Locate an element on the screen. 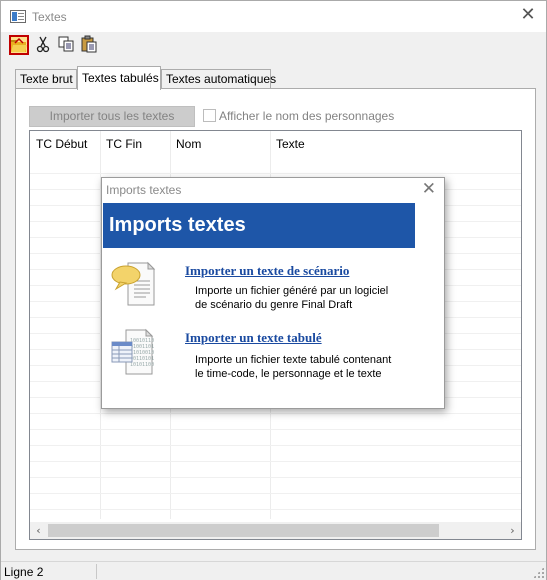 This screenshot has width=547, height=580. app-window-icon is located at coordinates (18, 16).